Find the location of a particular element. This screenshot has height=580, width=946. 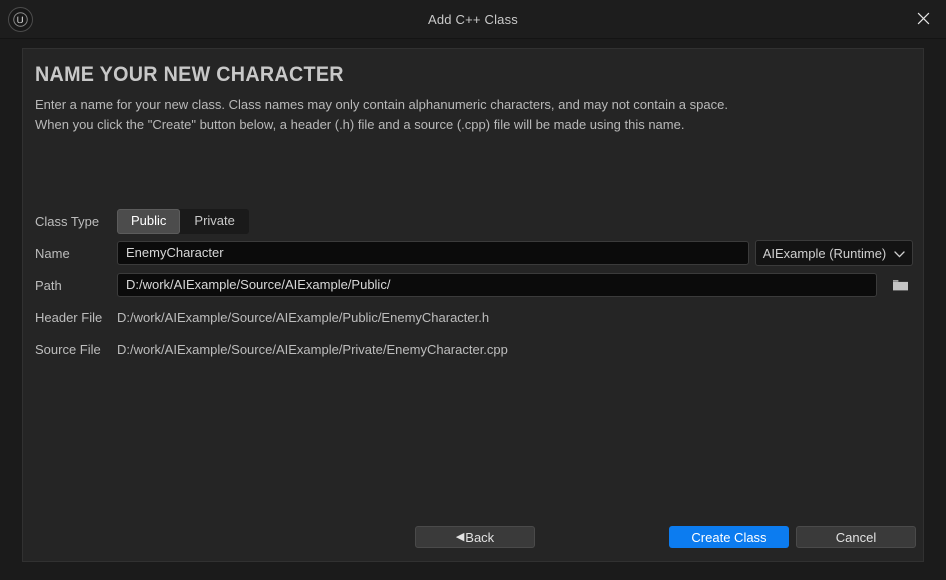

class-type-toggle: Public Private is located at coordinates (183, 221).